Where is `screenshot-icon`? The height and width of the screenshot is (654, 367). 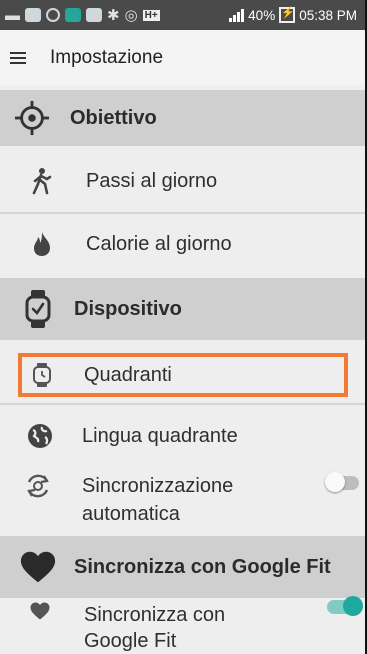 screenshot-icon is located at coordinates (73, 15).